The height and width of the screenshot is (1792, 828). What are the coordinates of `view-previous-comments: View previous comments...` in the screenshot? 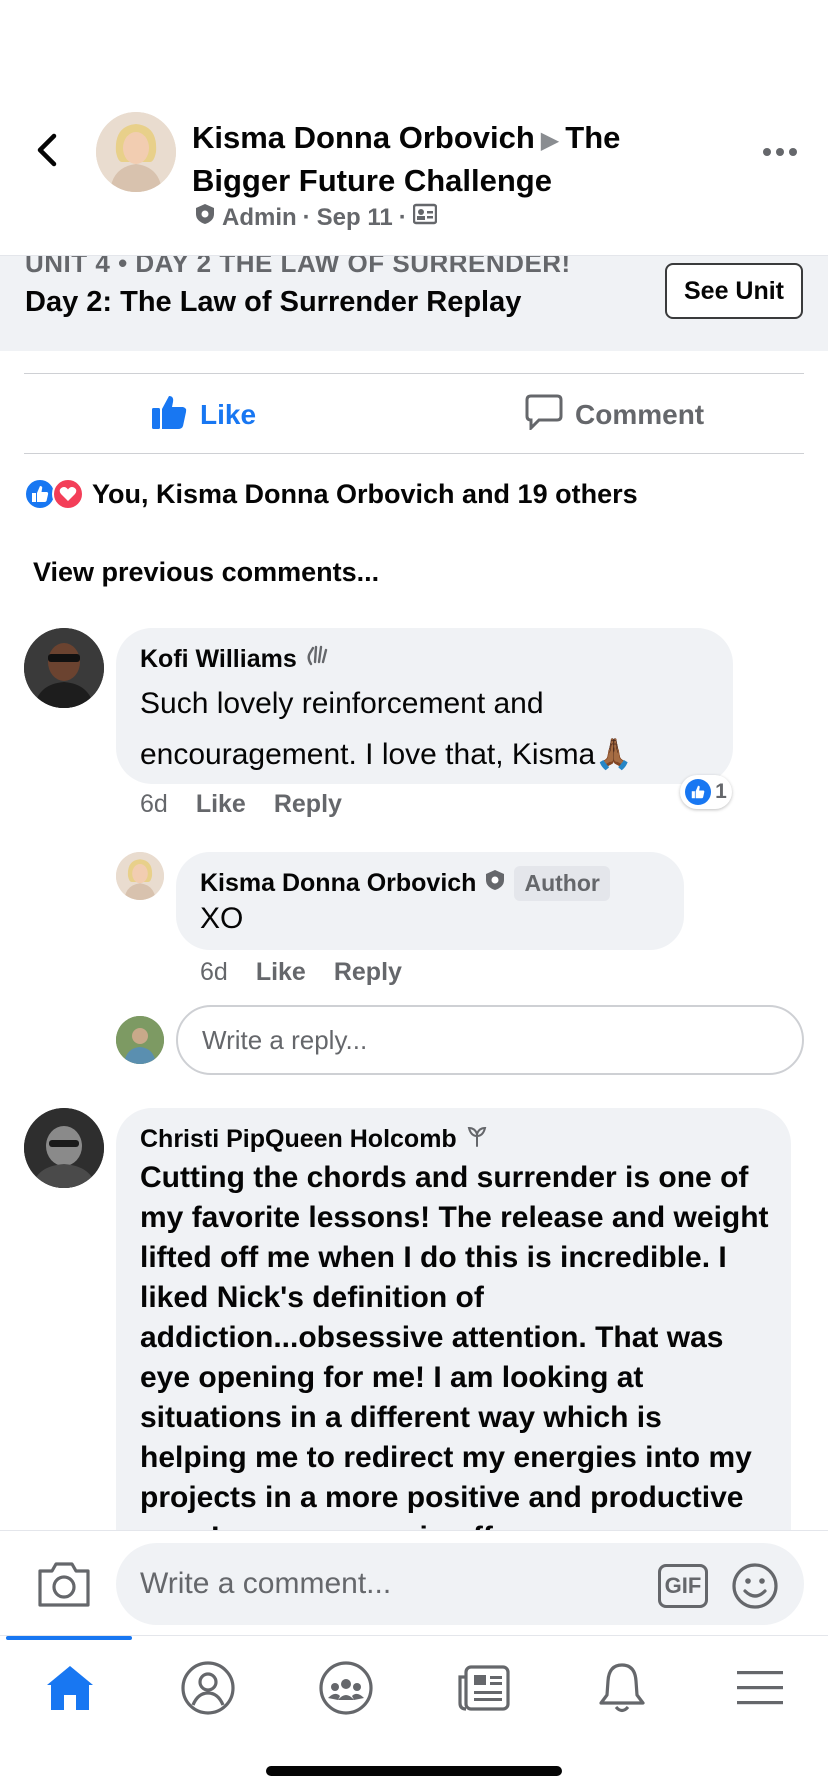 It's located at (206, 572).